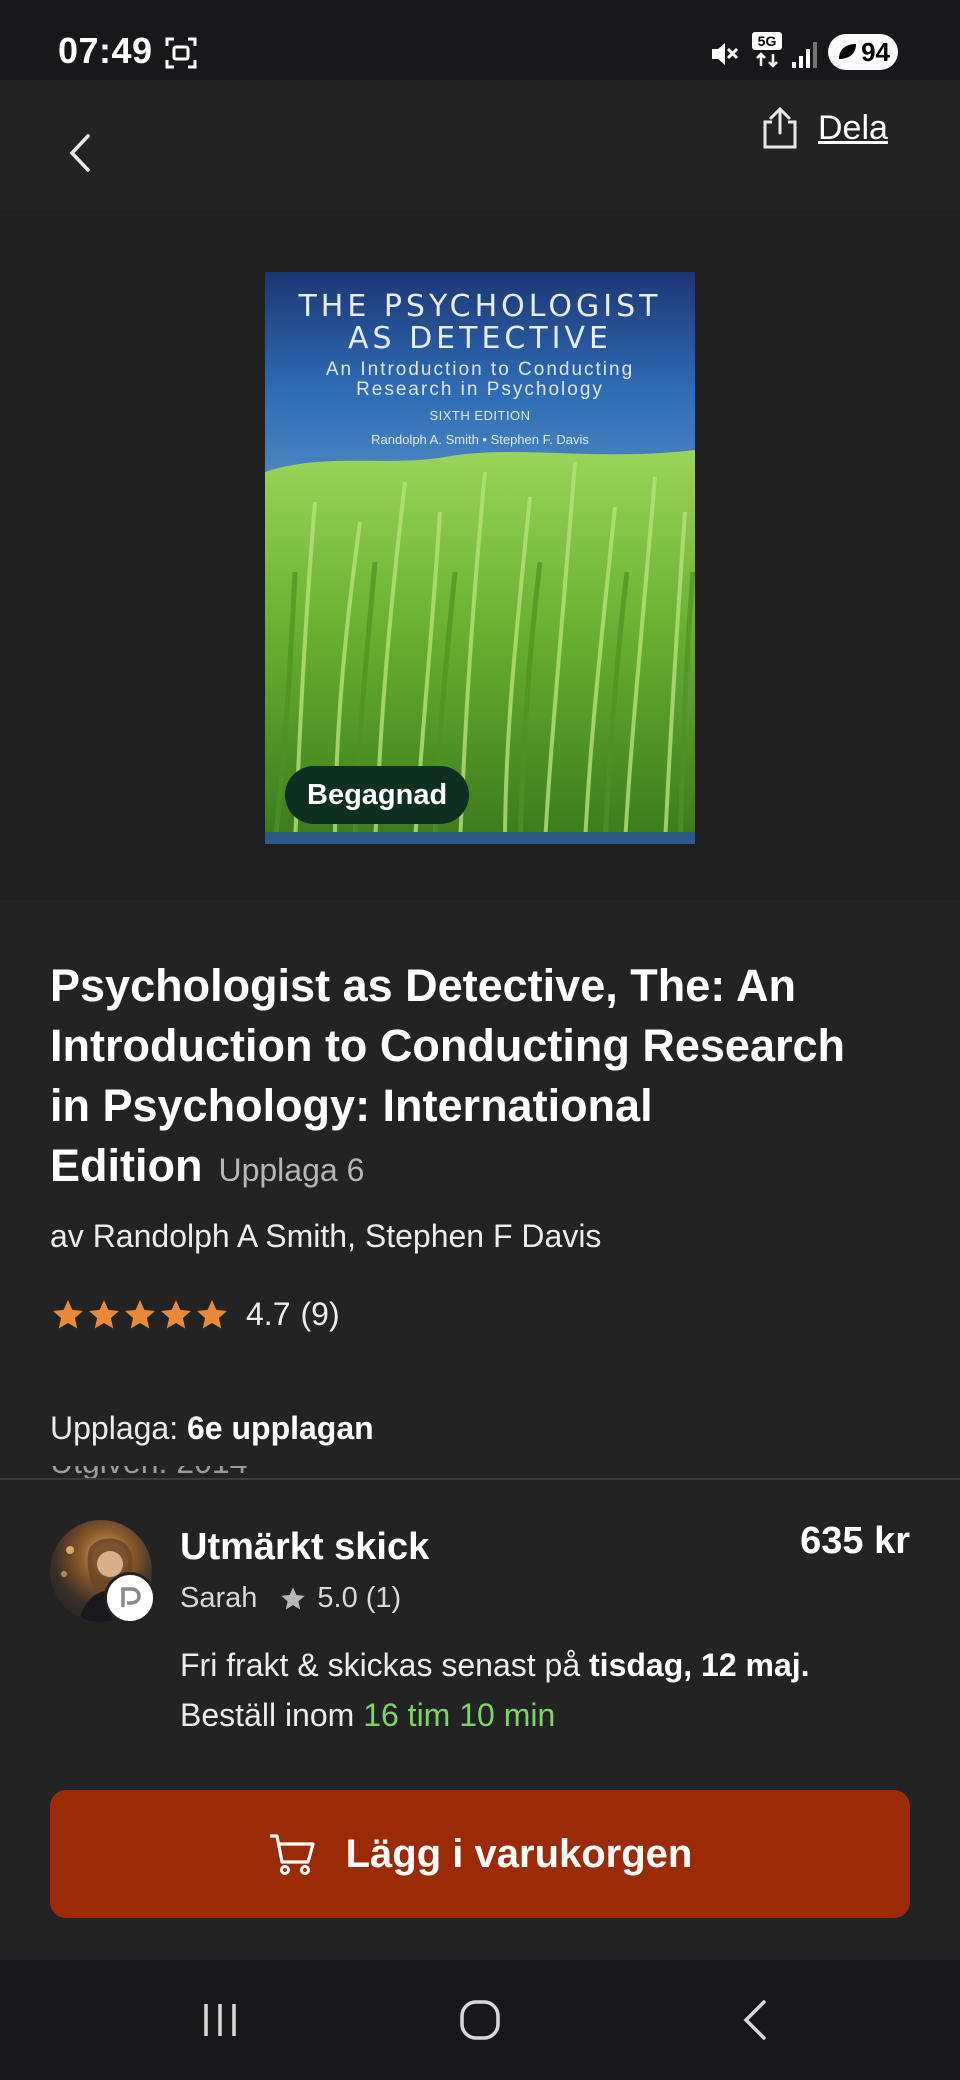 The image size is (960, 2080). I want to click on grass-illustration, so click(480, 558).